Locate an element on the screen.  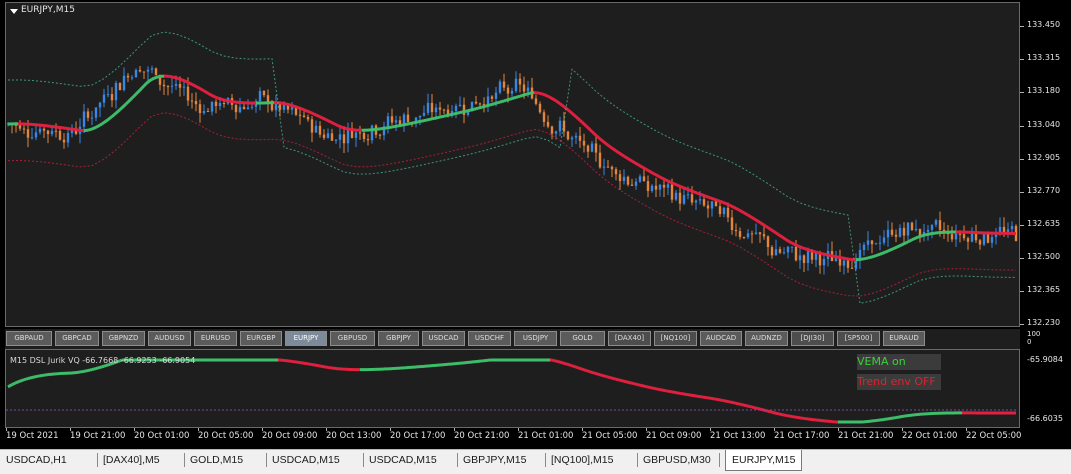
symbol-button-gbpaud: GBPAUD is located at coordinates (29, 338).